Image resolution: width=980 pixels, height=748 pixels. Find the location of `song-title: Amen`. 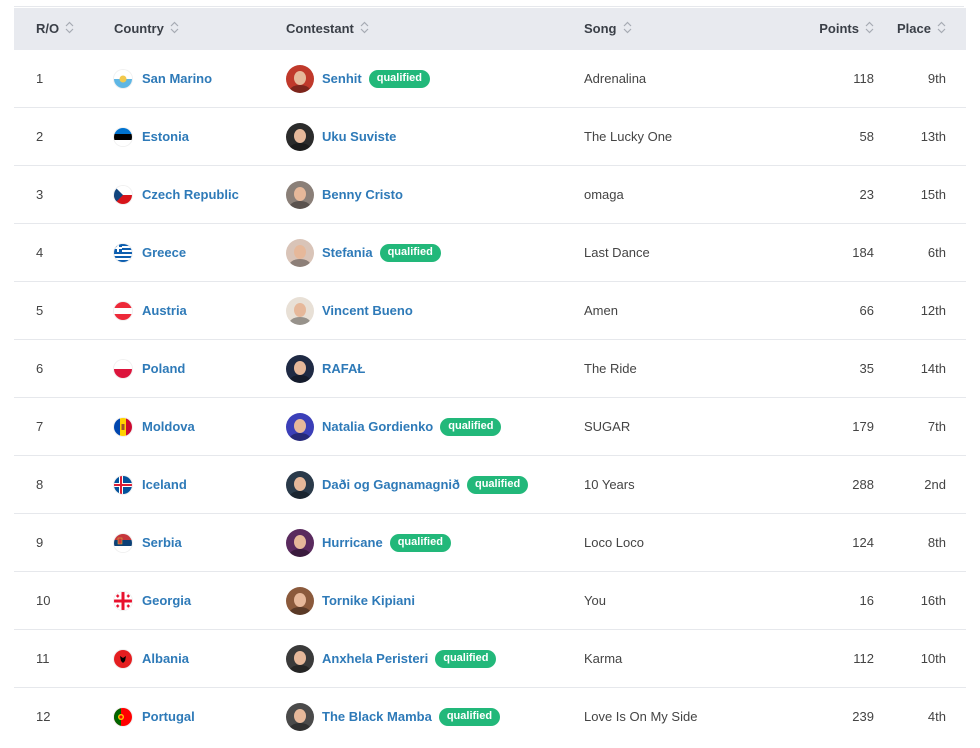

song-title: Amen is located at coordinates (688, 310).